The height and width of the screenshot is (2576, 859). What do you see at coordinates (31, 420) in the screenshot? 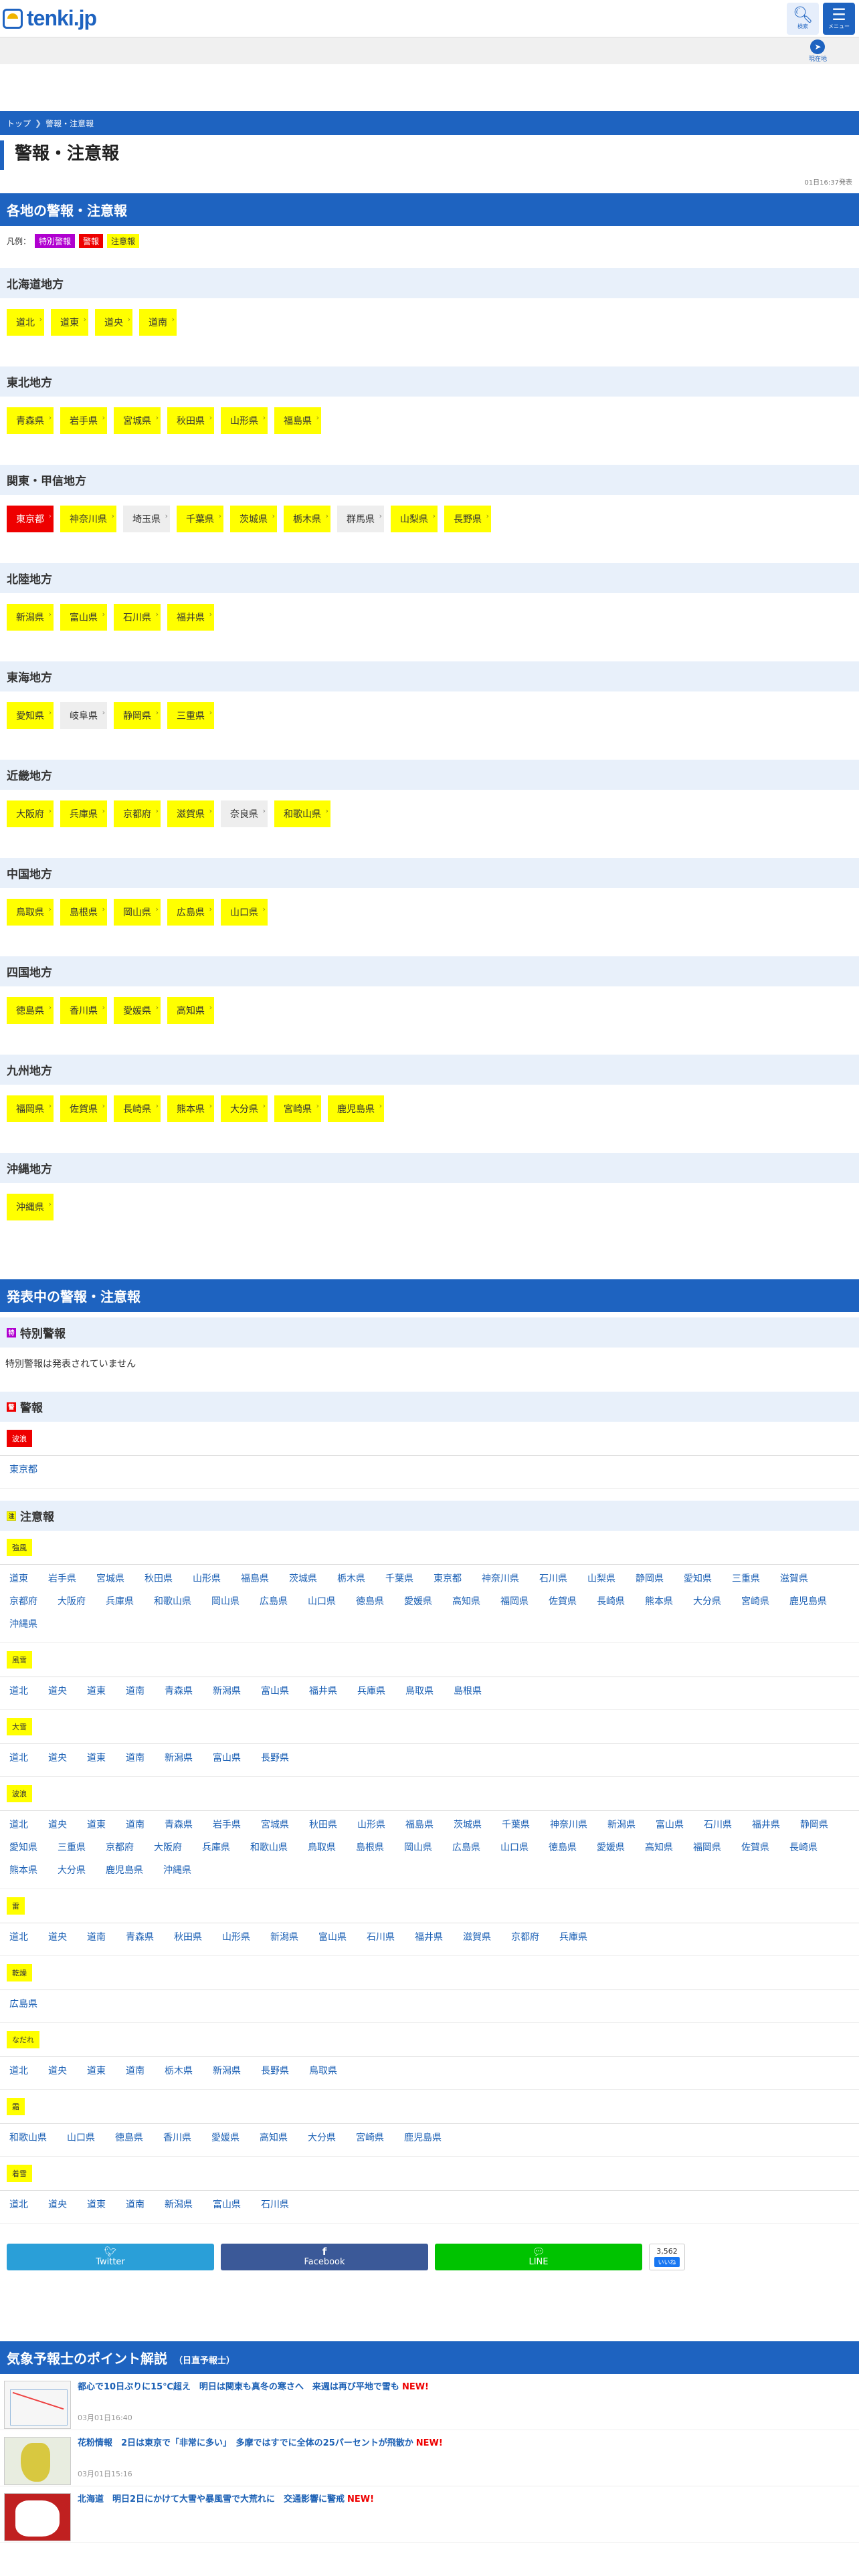
I see `prefecture-chip: 青森県` at bounding box center [31, 420].